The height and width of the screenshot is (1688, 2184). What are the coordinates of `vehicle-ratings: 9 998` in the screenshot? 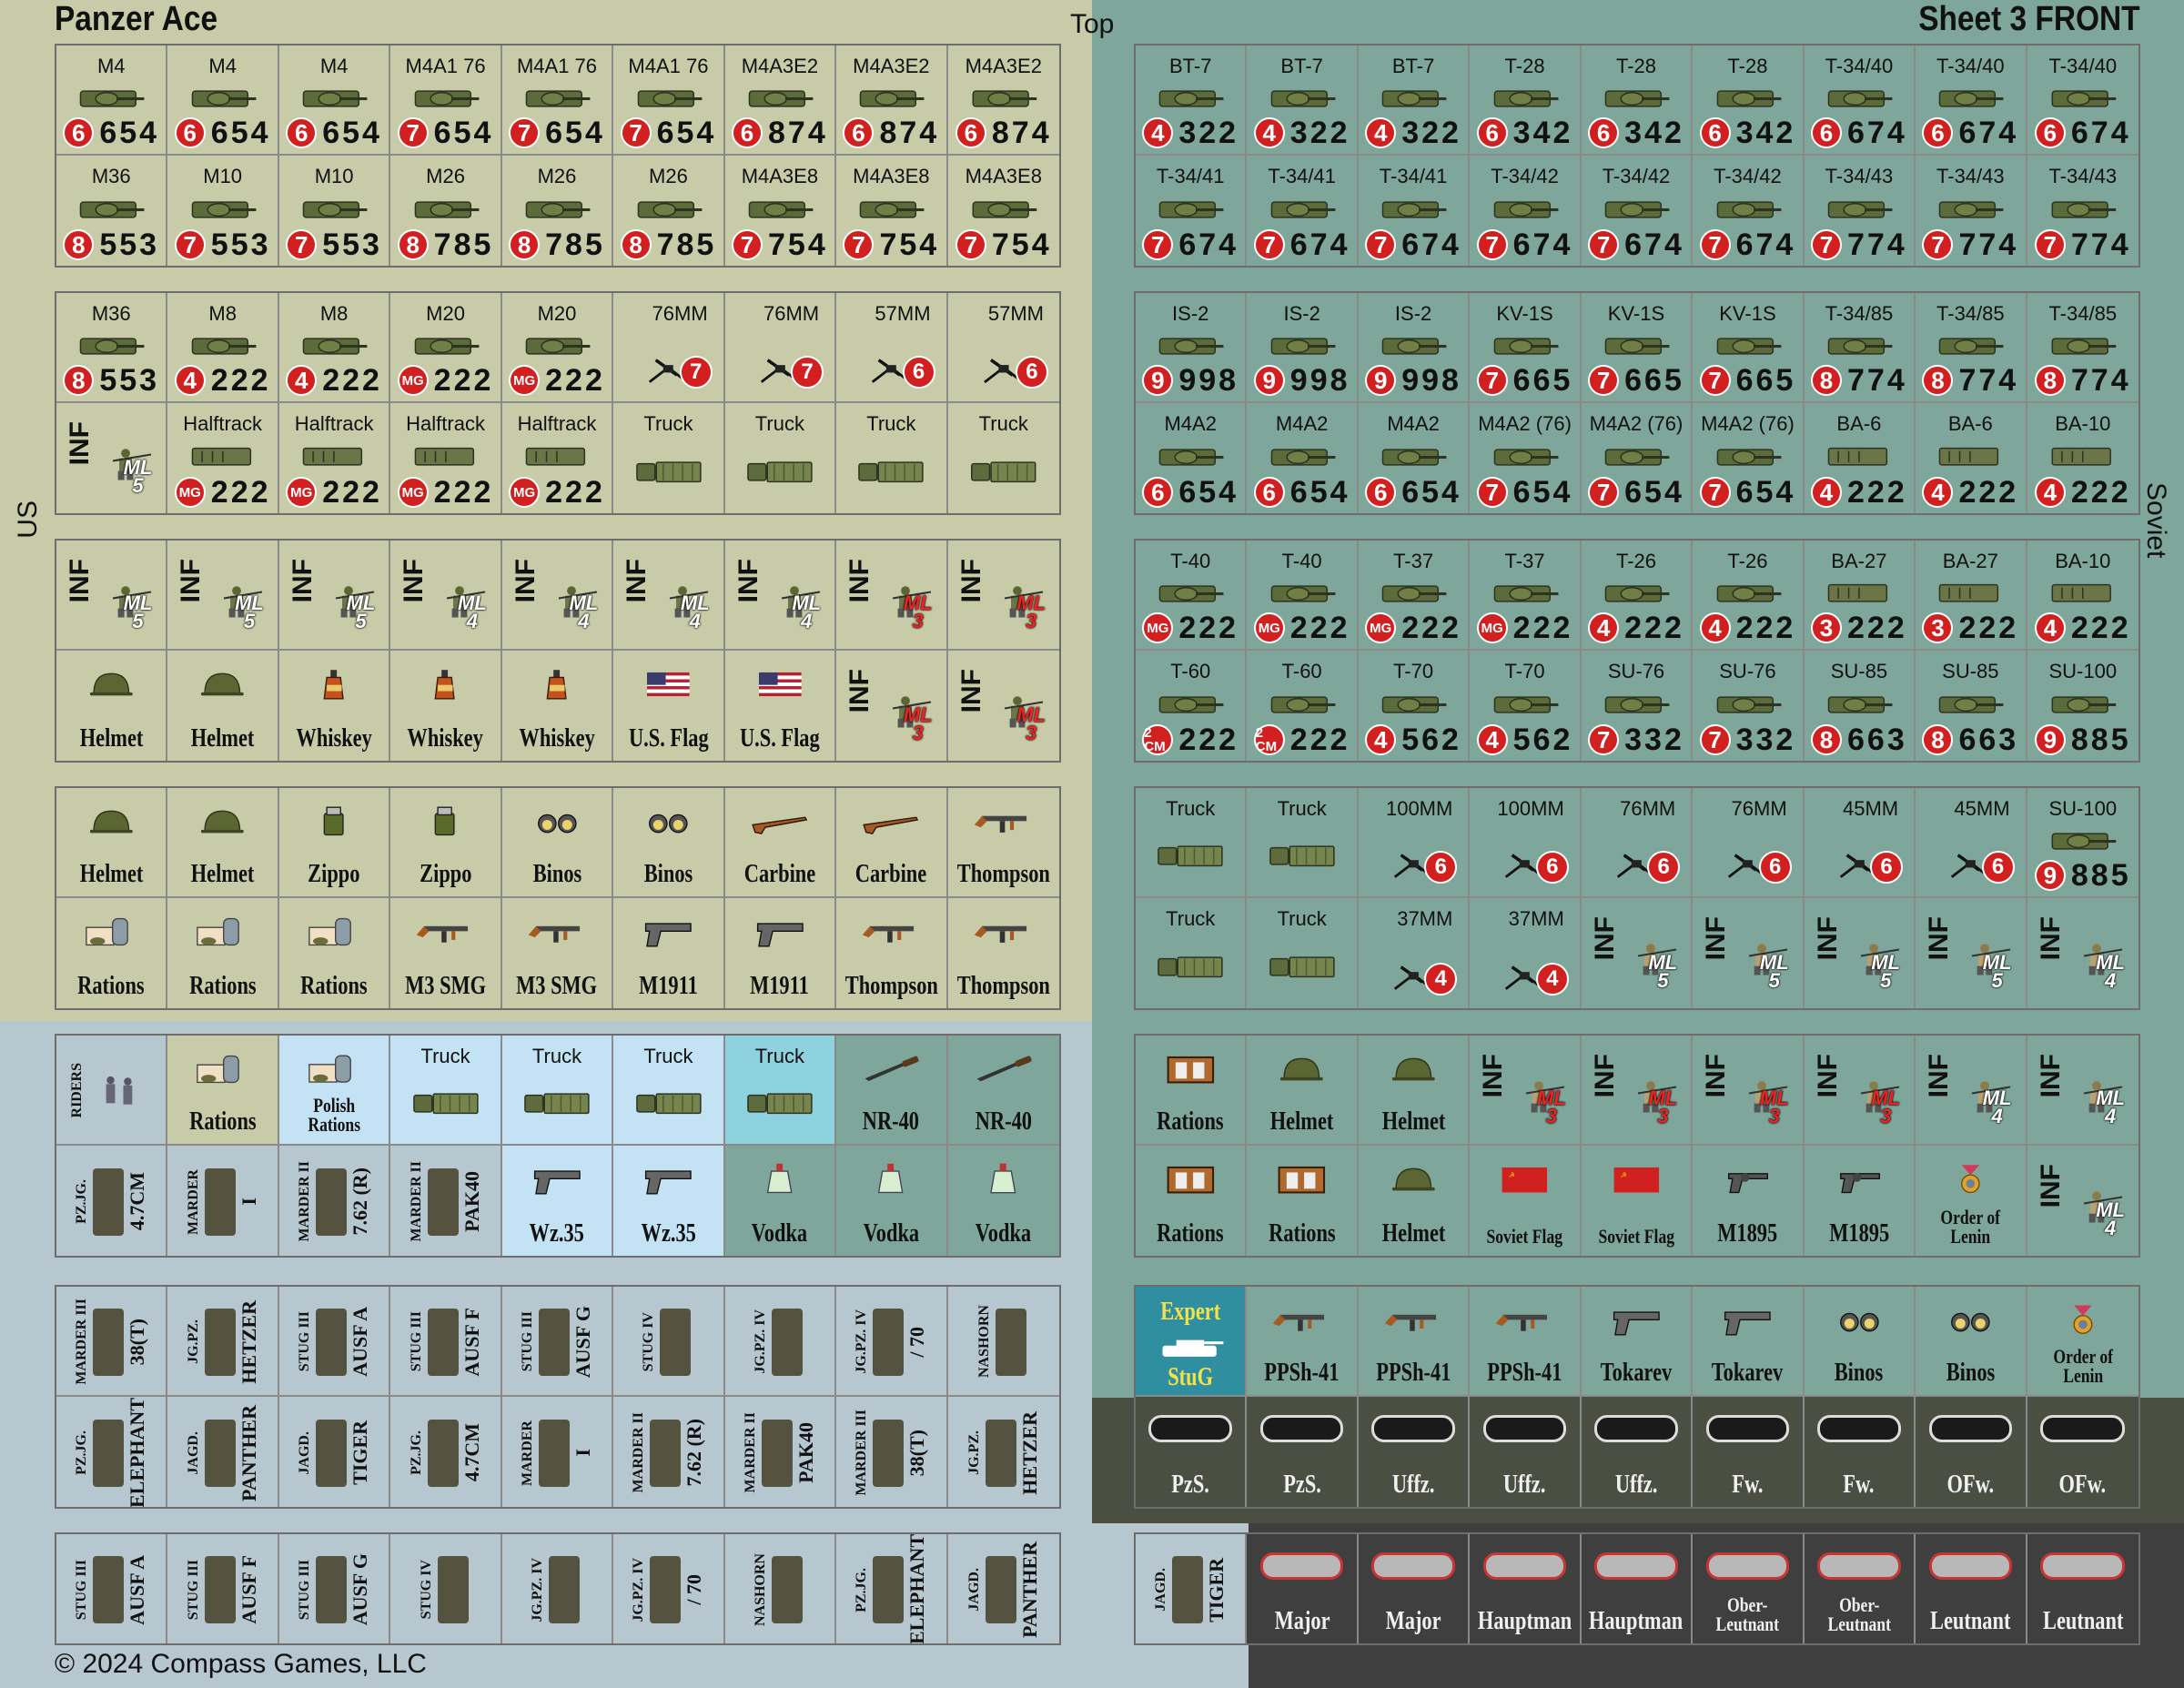 It's located at (1413, 380).